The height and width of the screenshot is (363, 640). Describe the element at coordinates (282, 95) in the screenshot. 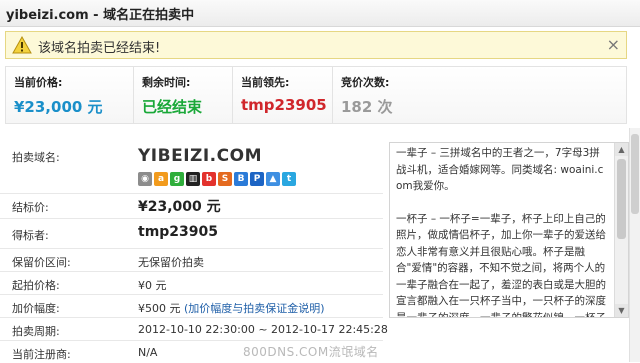

I see `stat-leader: 当前领先: tmp23905` at that location.